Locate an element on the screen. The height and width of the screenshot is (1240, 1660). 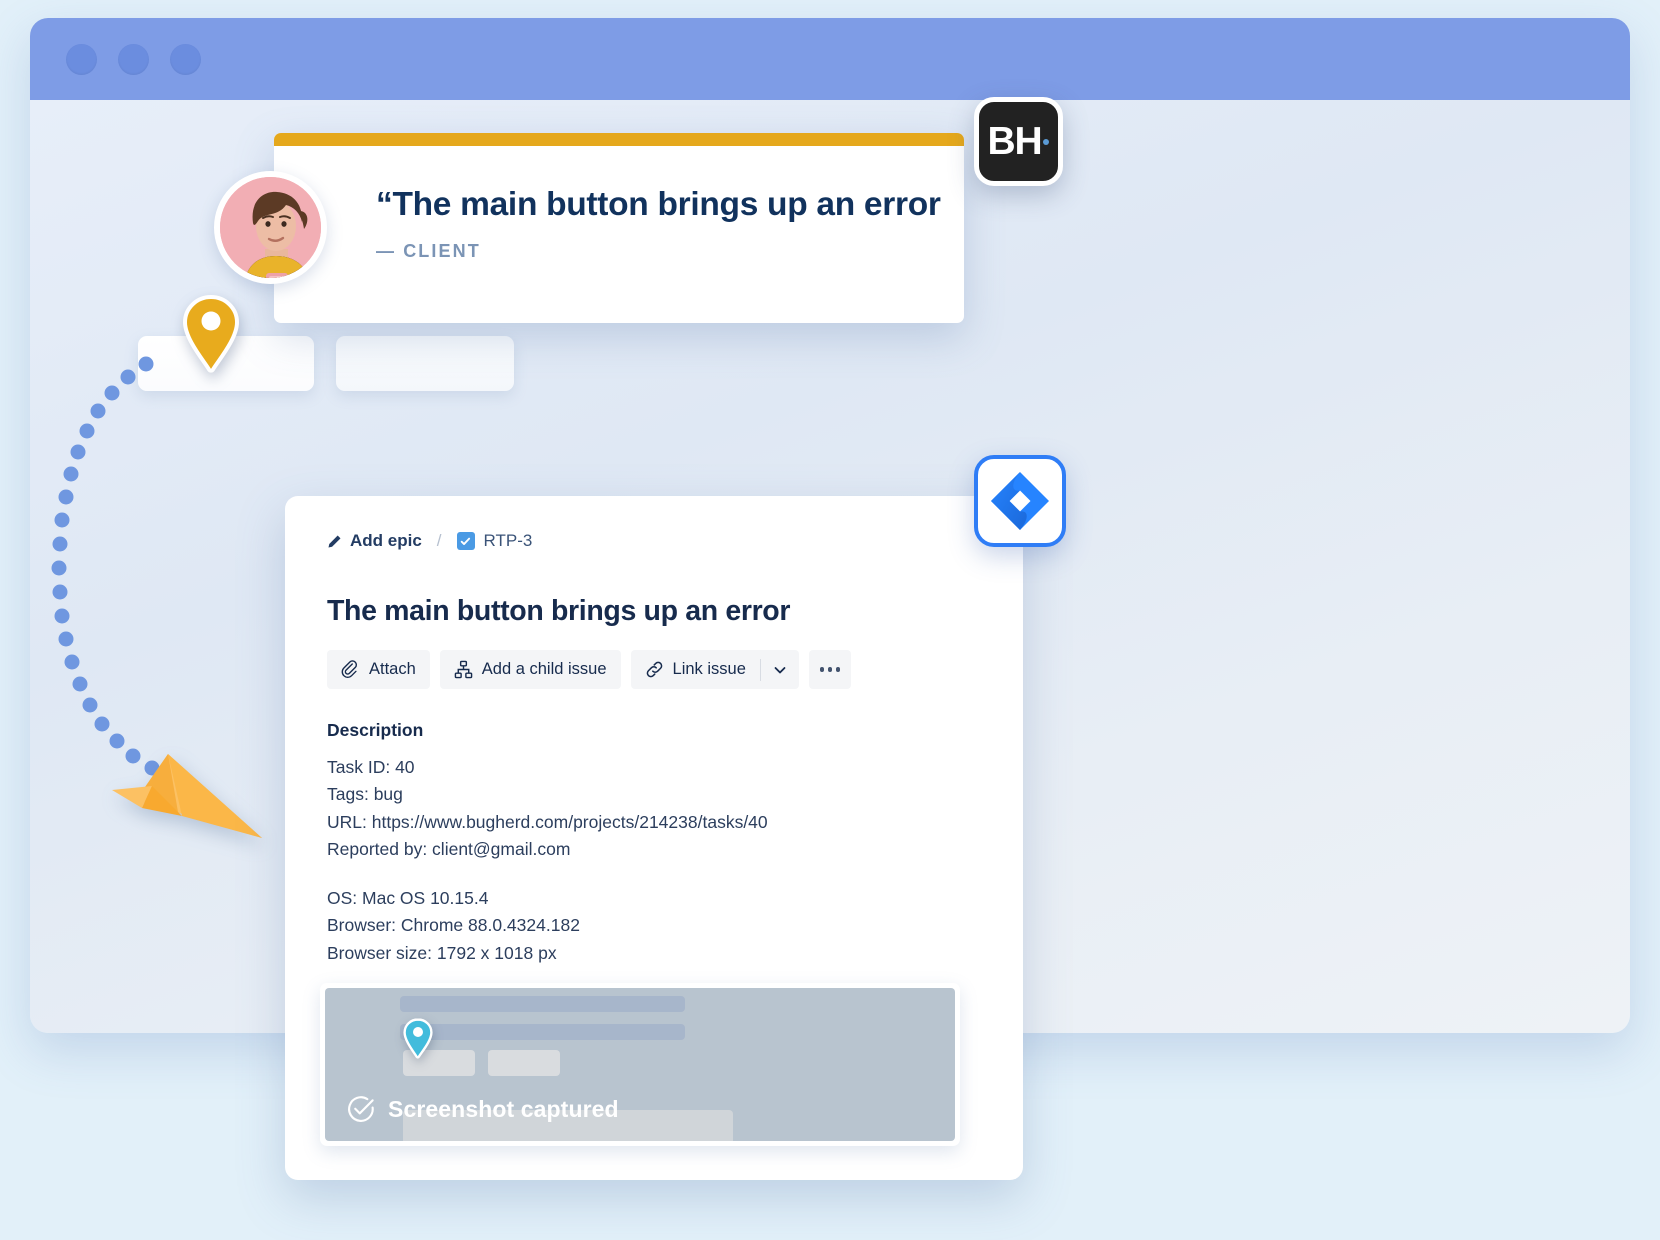
jira-logo-badge is located at coordinates (1020, 501).